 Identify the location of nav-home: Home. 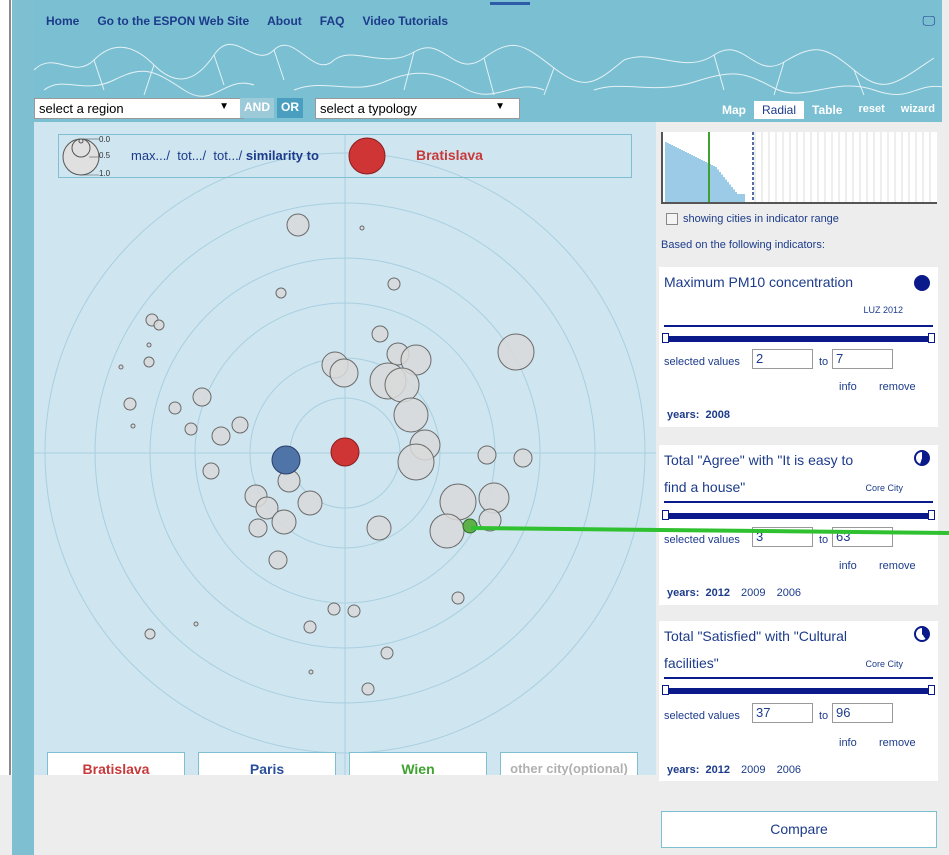
(62, 21).